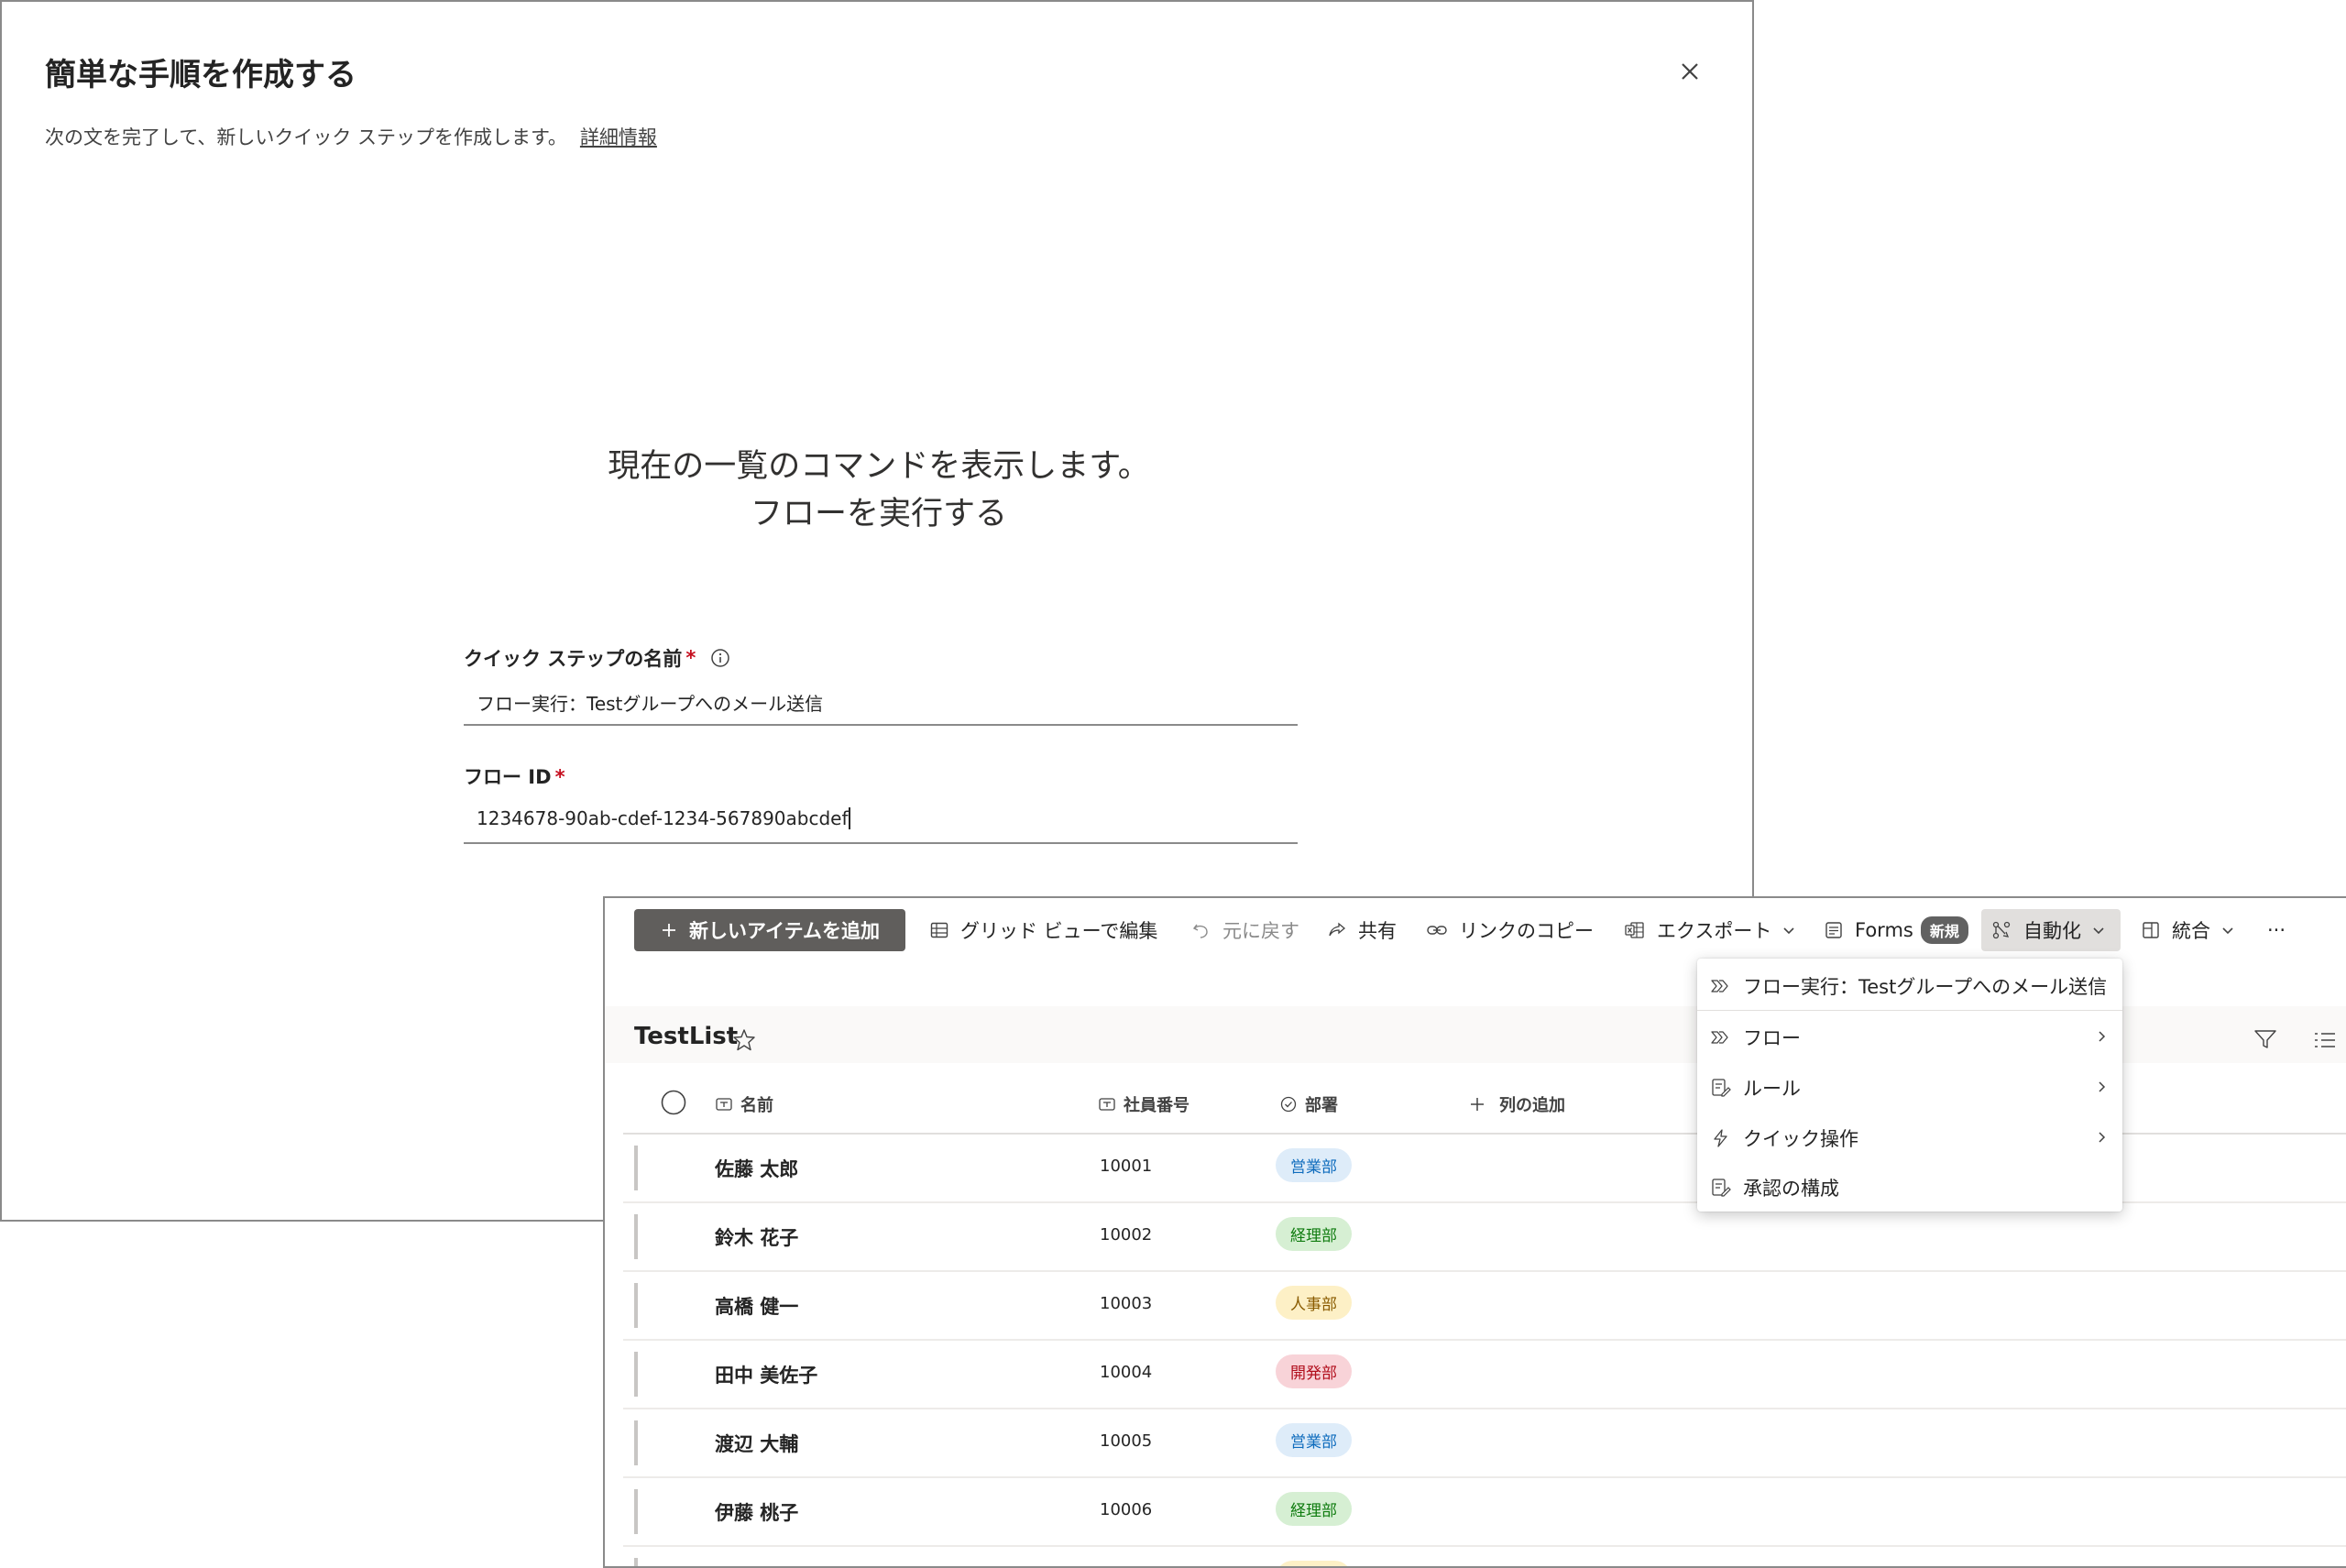  What do you see at coordinates (1126, 1303) in the screenshot?
I see `cell-employee-no: 10003` at bounding box center [1126, 1303].